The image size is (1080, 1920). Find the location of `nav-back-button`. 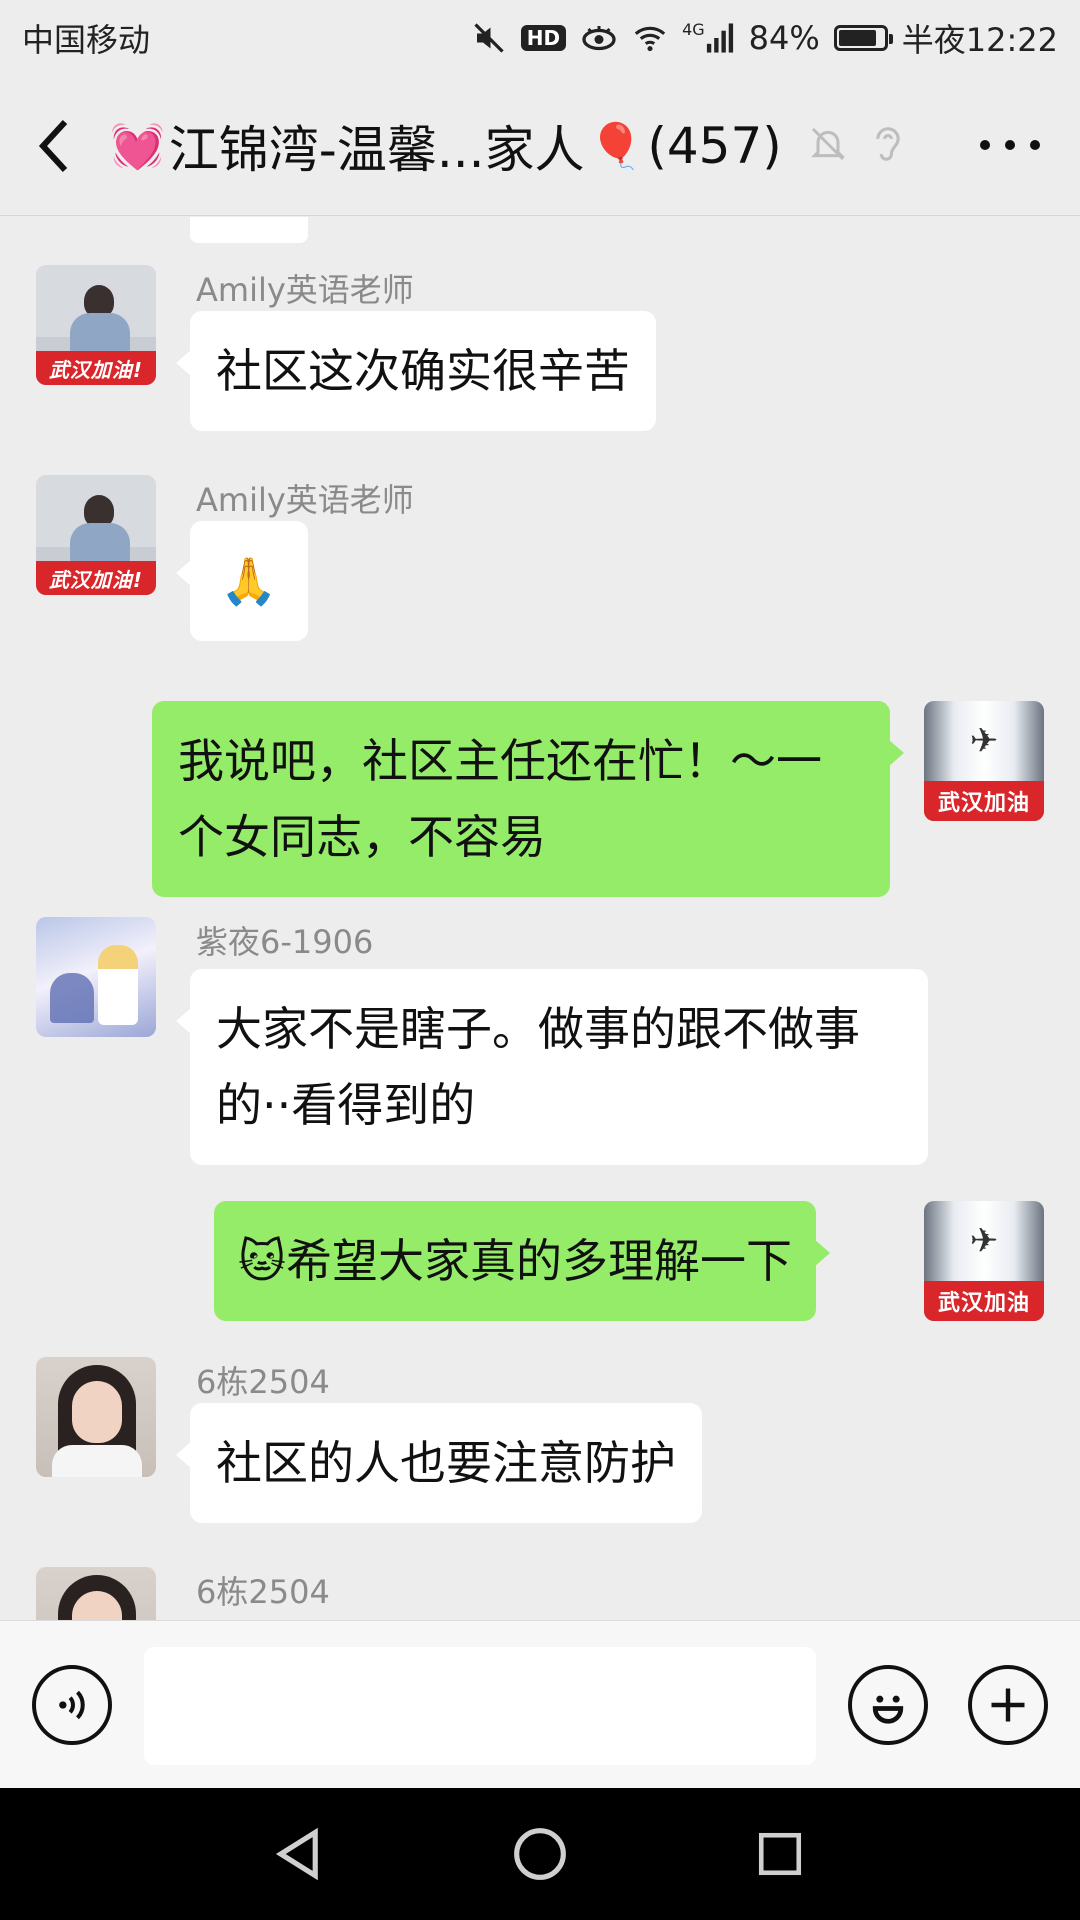

nav-back-button is located at coordinates (298, 1854).